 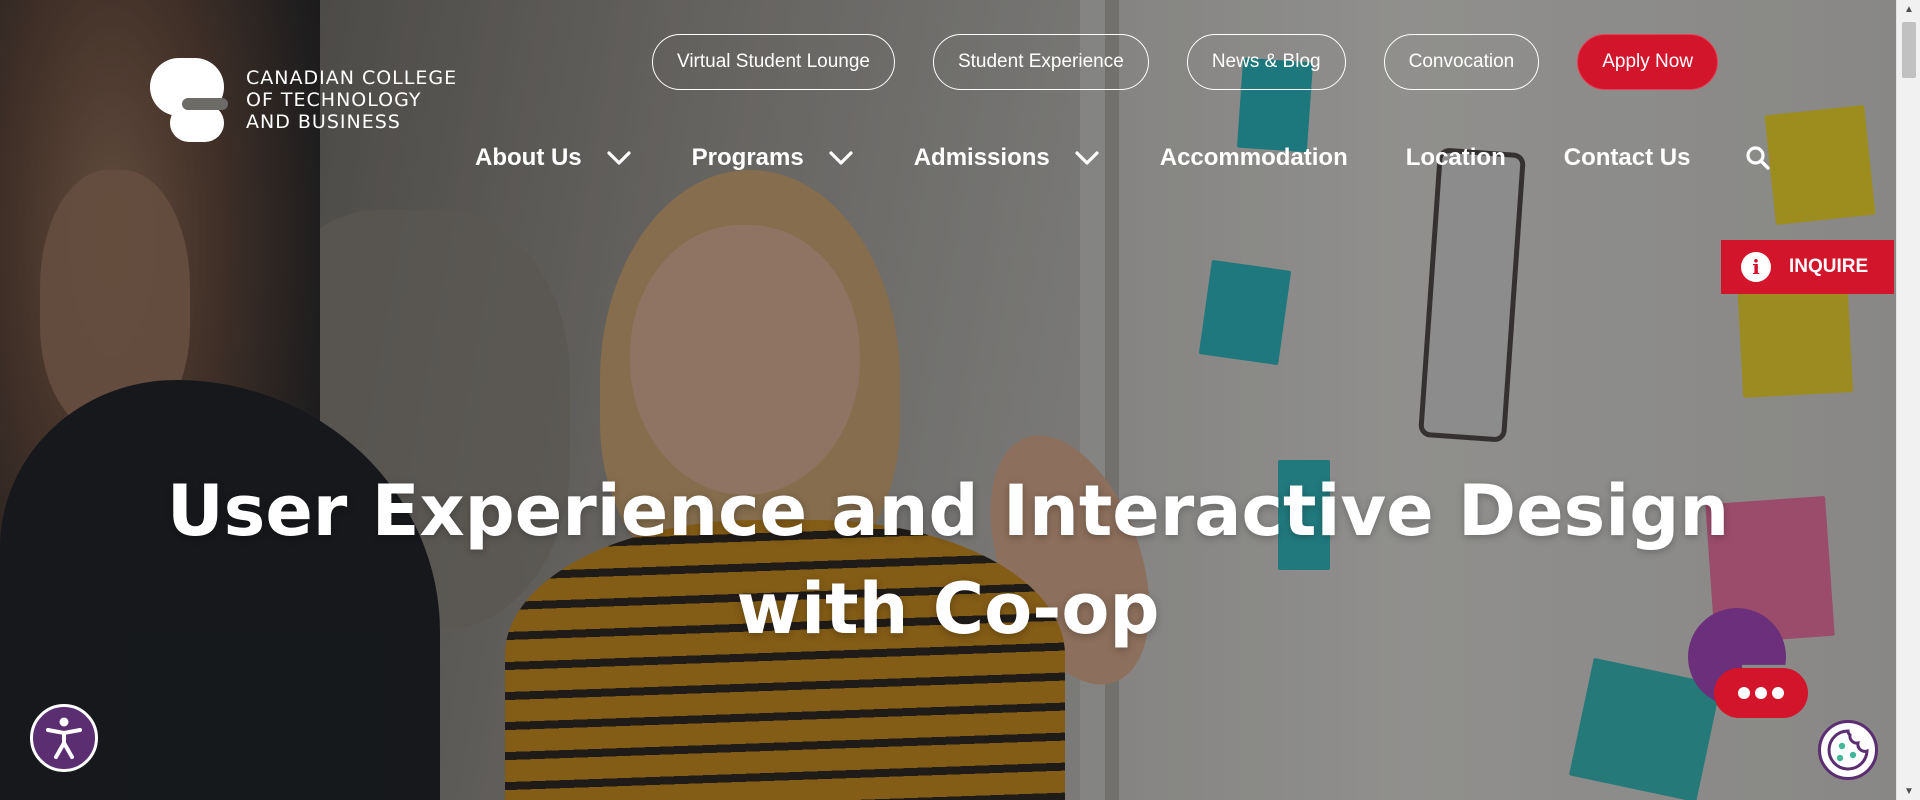 What do you see at coordinates (189, 100) in the screenshot?
I see `logo-mark-icon` at bounding box center [189, 100].